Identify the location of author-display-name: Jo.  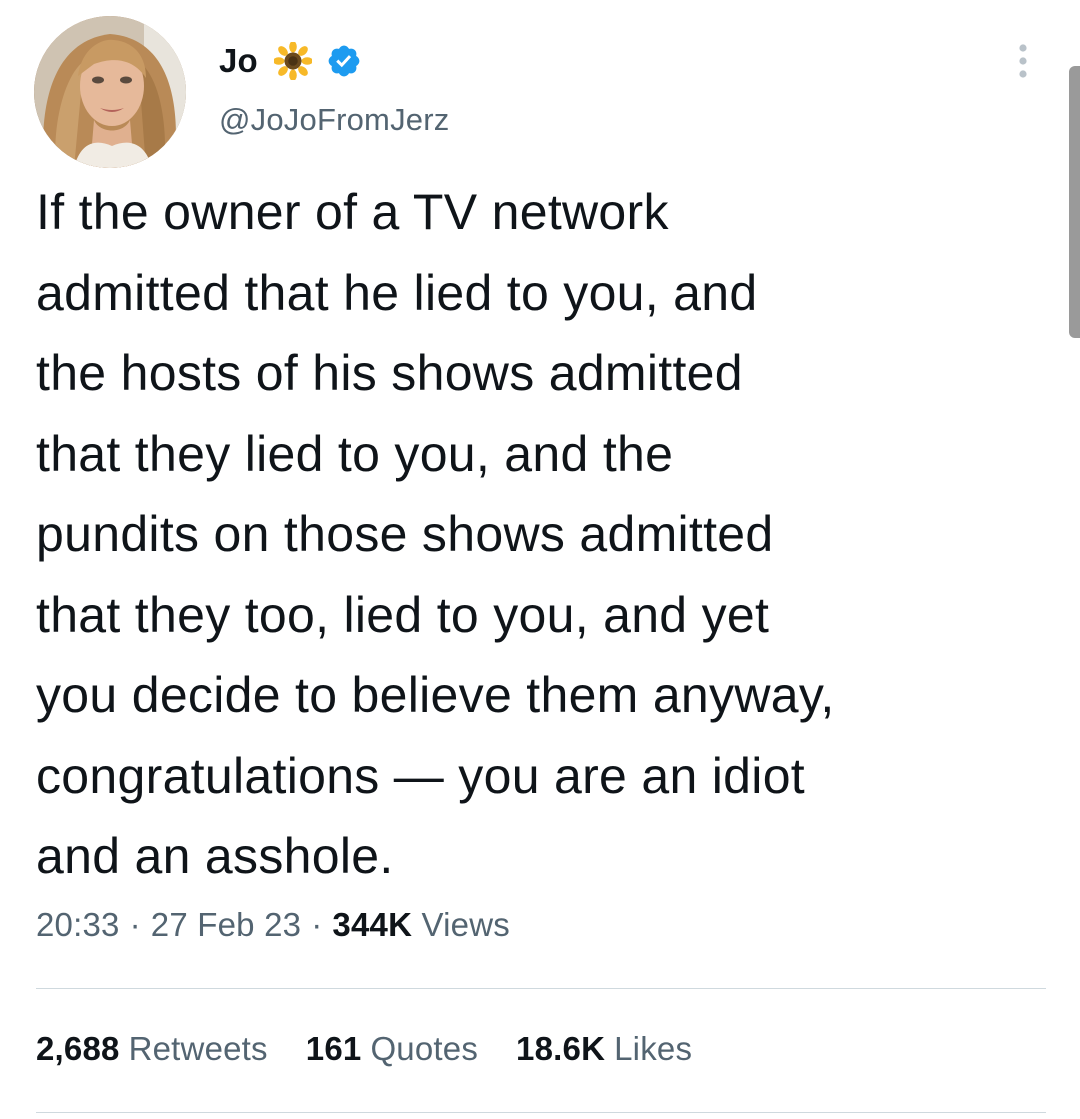
(238, 61).